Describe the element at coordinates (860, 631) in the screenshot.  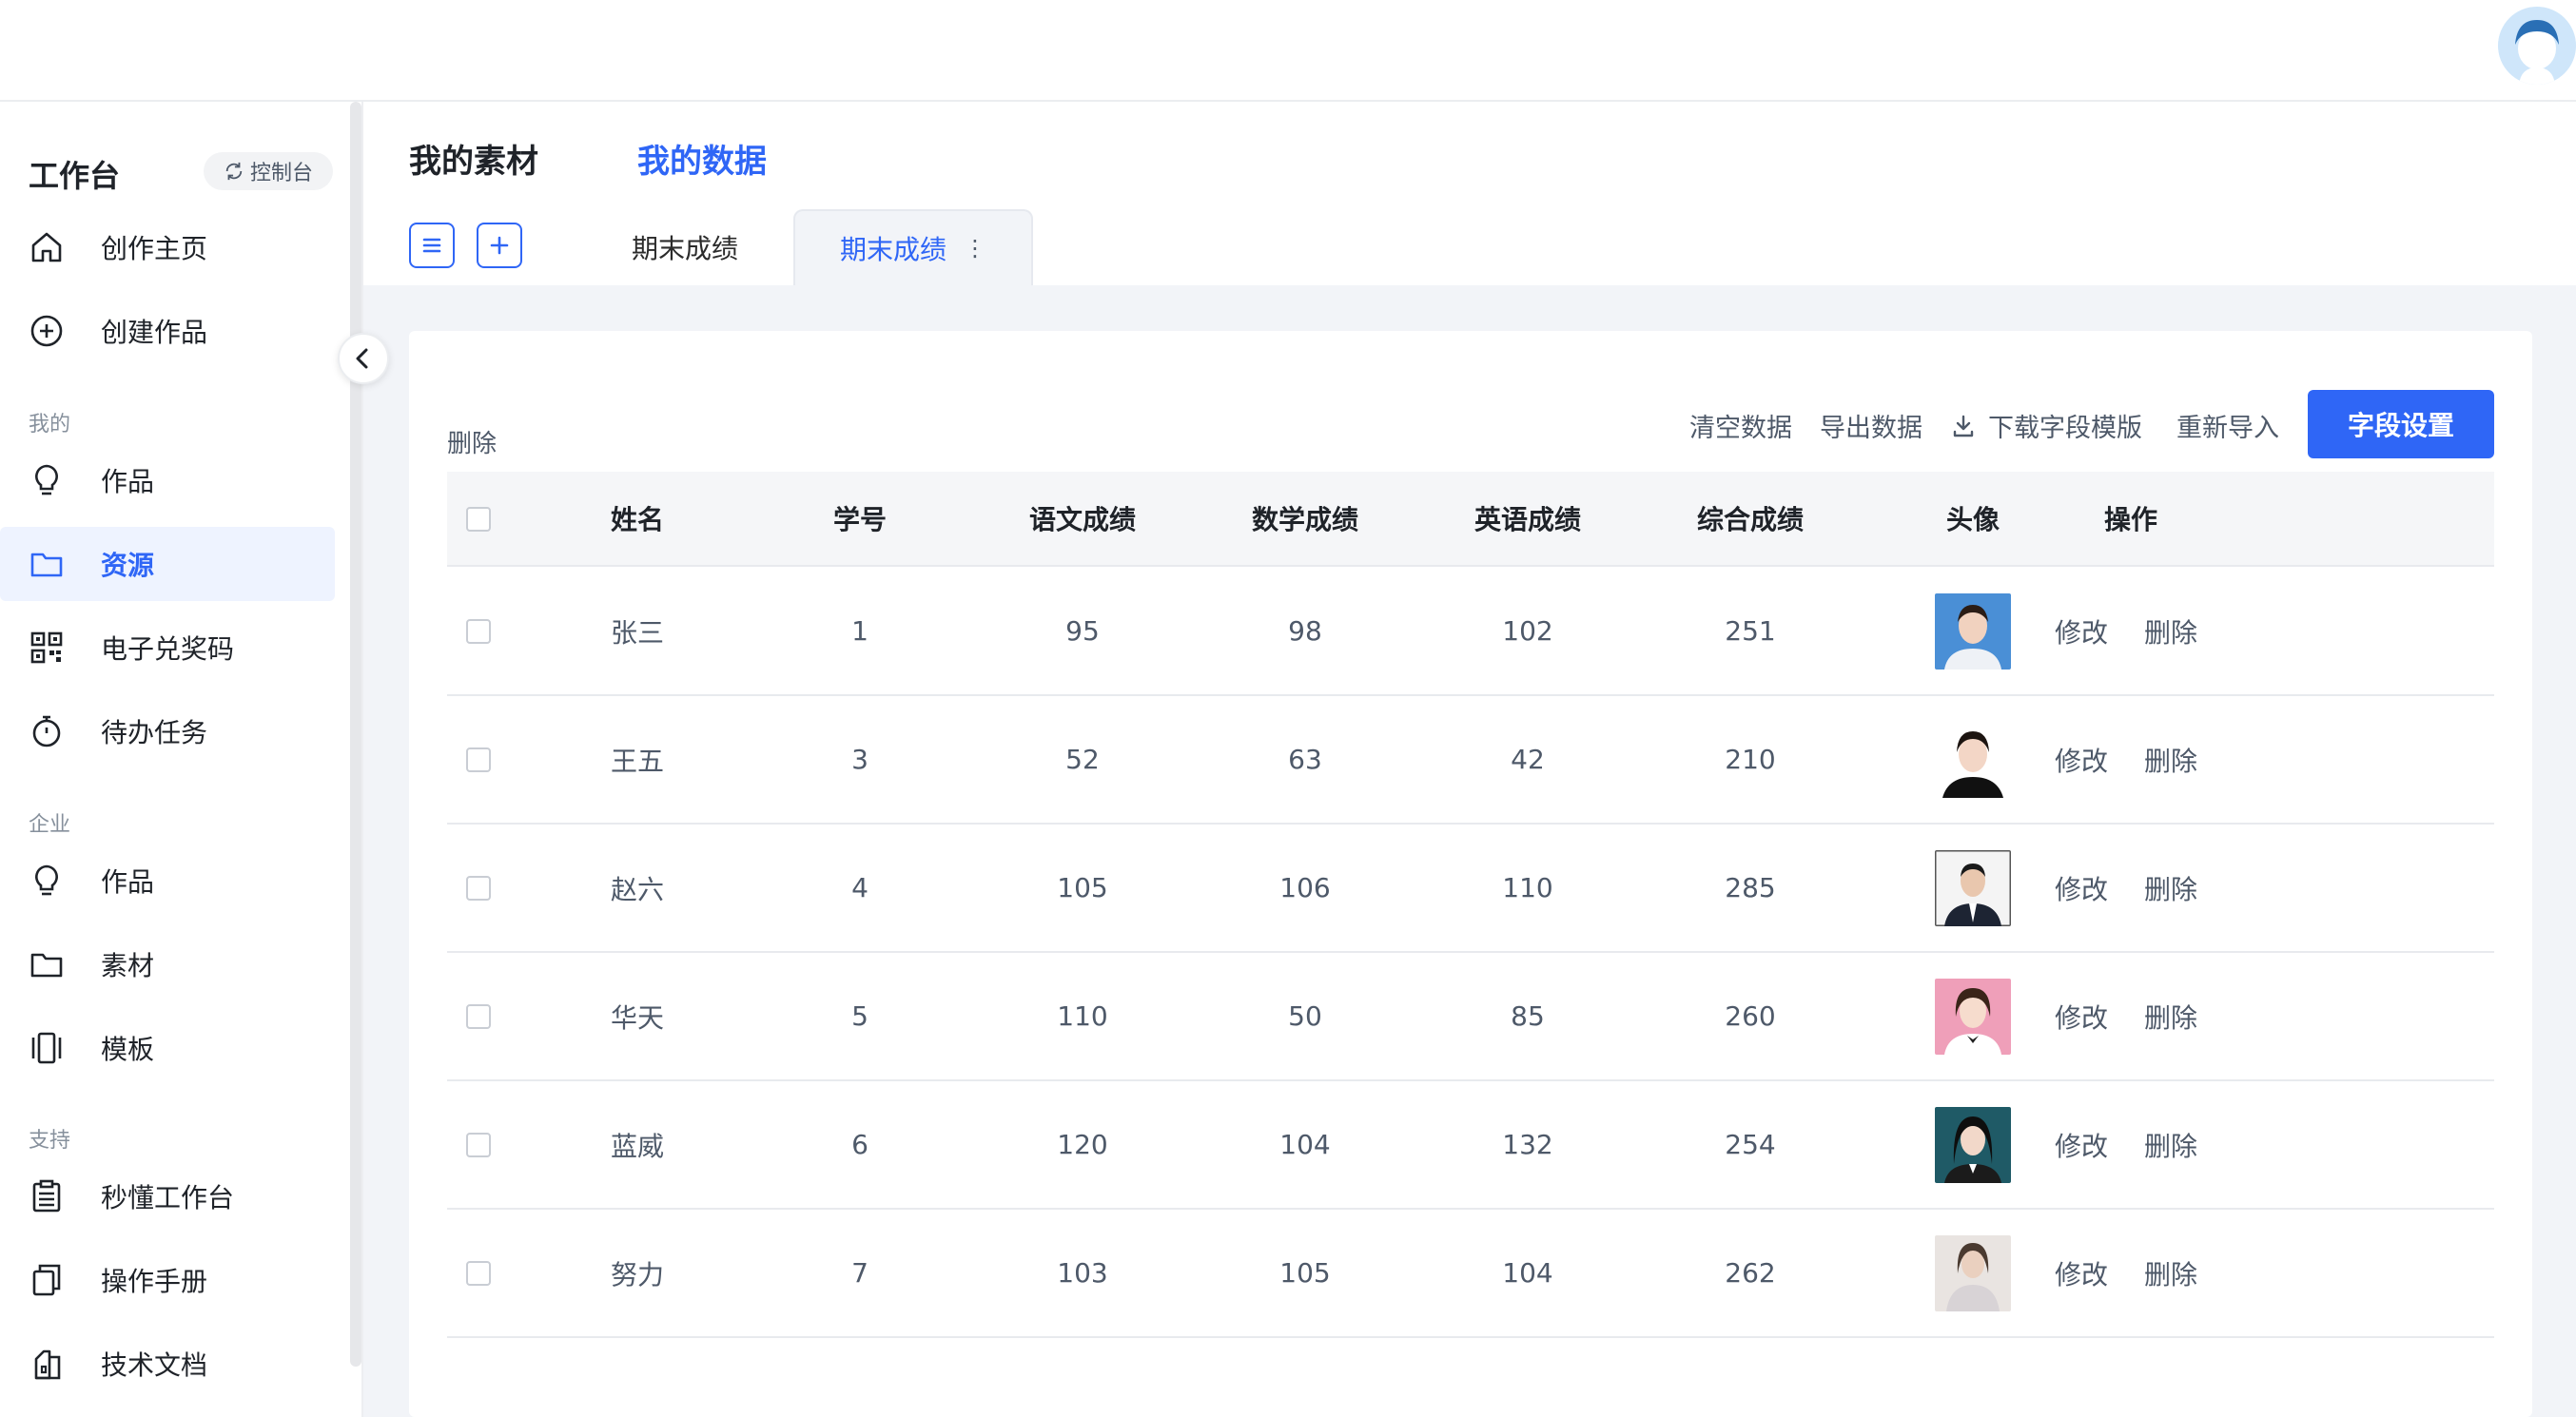
I see `cell-student-id: 1` at that location.